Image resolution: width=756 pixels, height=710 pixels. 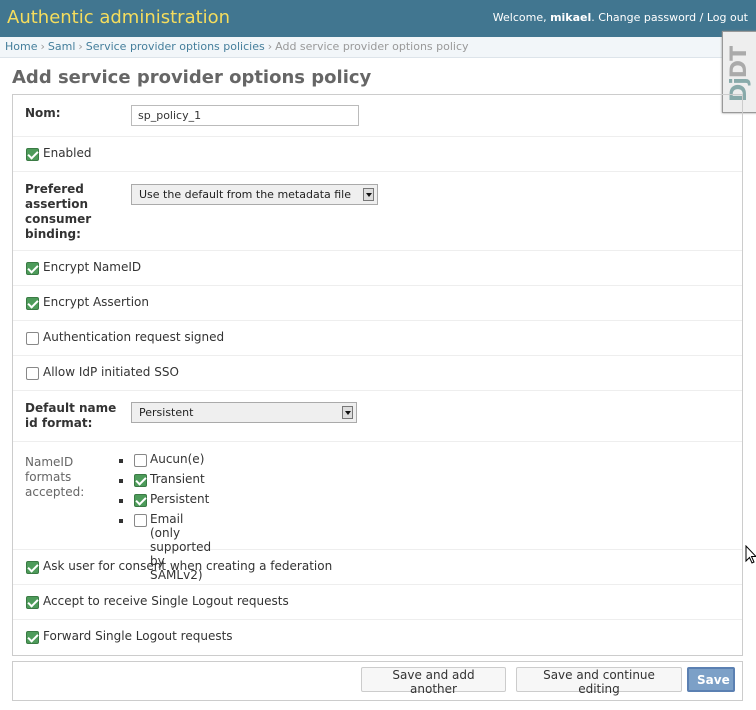 What do you see at coordinates (32, 303) in the screenshot?
I see `encrypt-assertion-checkbox` at bounding box center [32, 303].